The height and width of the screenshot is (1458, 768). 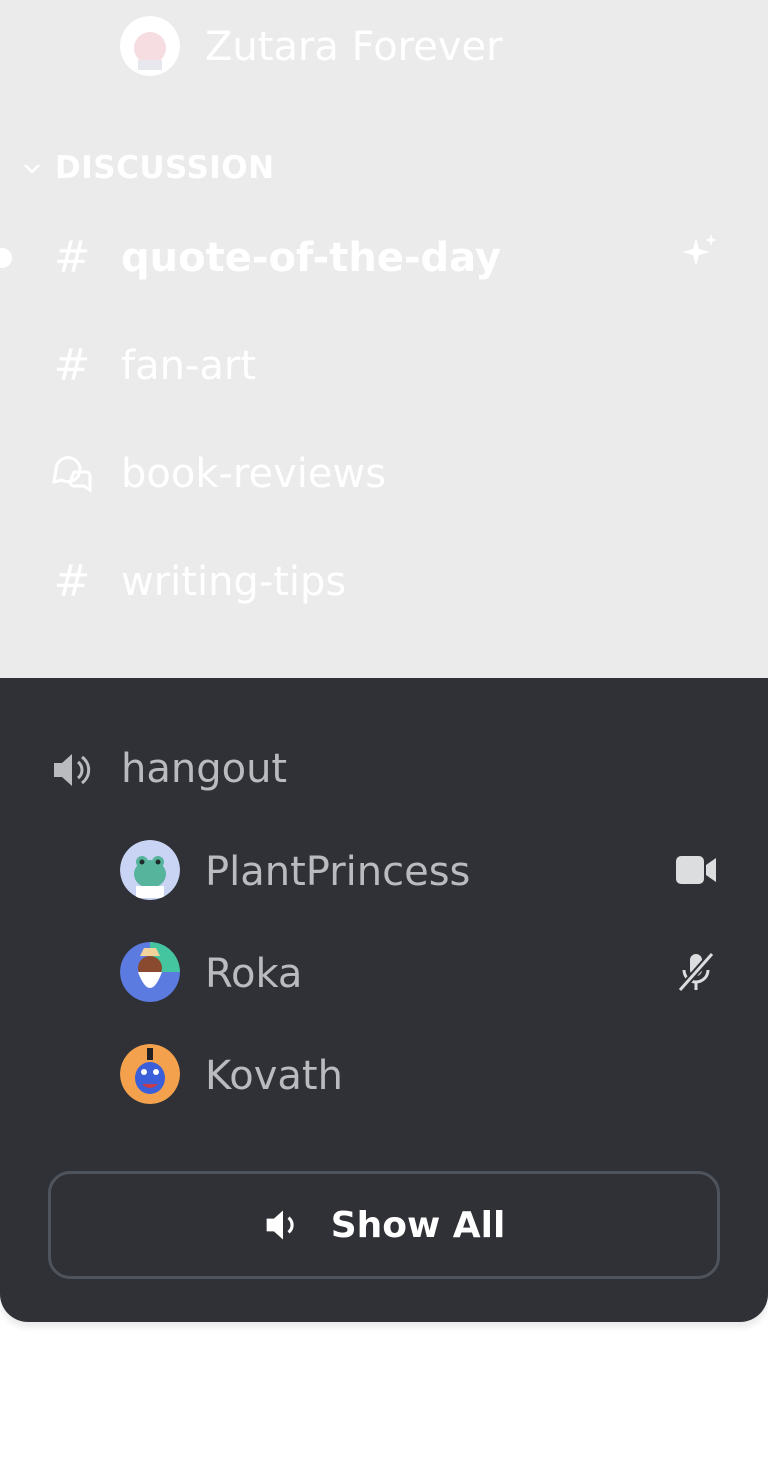 What do you see at coordinates (32, 168) in the screenshot?
I see `chevron-down-icon` at bounding box center [32, 168].